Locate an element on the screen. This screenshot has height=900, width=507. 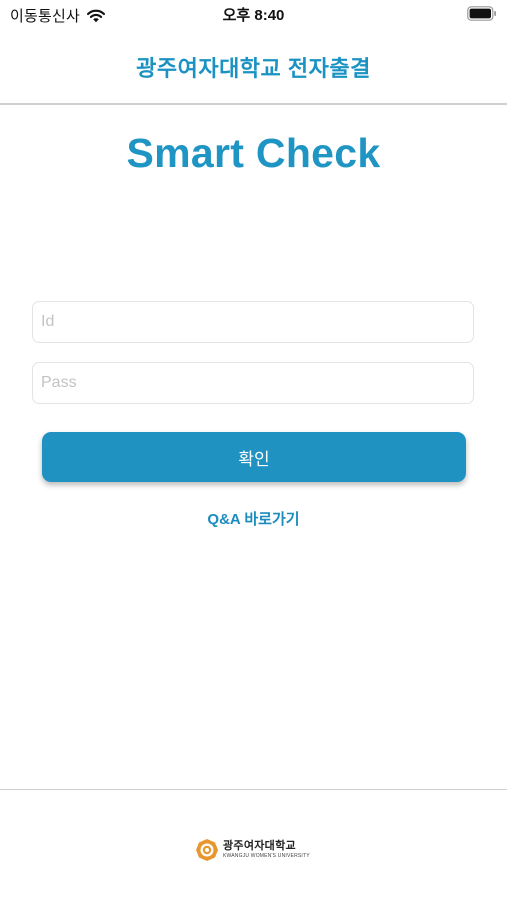
confirm-button: 확인 is located at coordinates (254, 457).